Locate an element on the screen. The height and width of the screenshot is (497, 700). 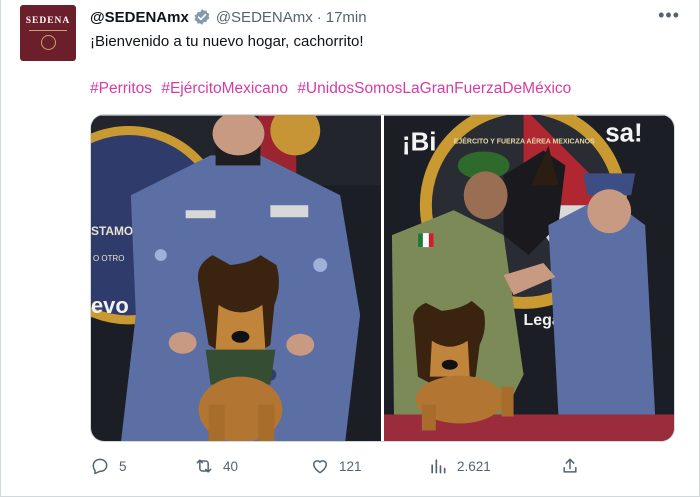
share-icon is located at coordinates (570, 465).